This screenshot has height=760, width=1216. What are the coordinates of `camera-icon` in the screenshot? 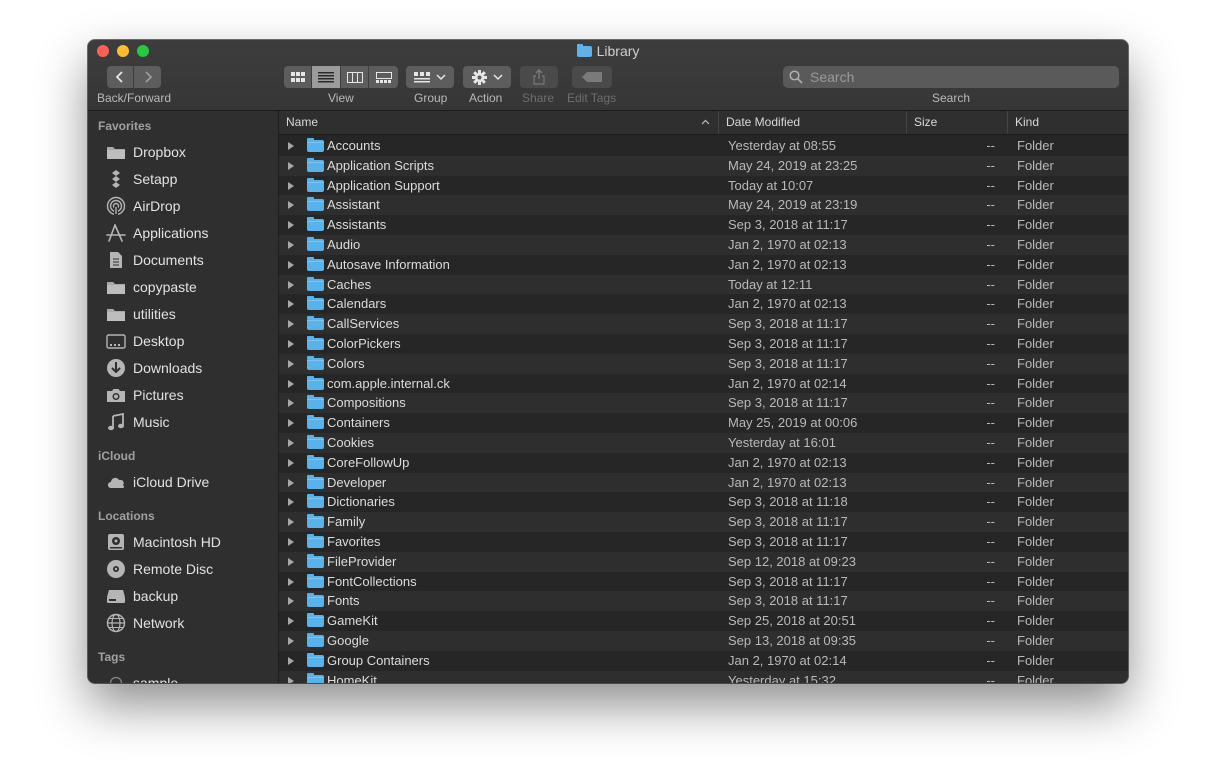 It's located at (116, 395).